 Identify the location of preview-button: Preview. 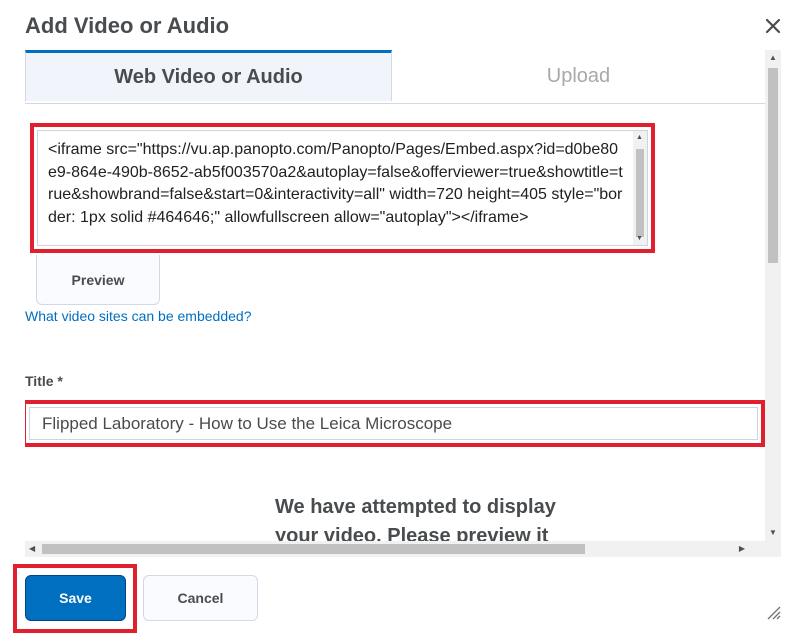
(98, 280).